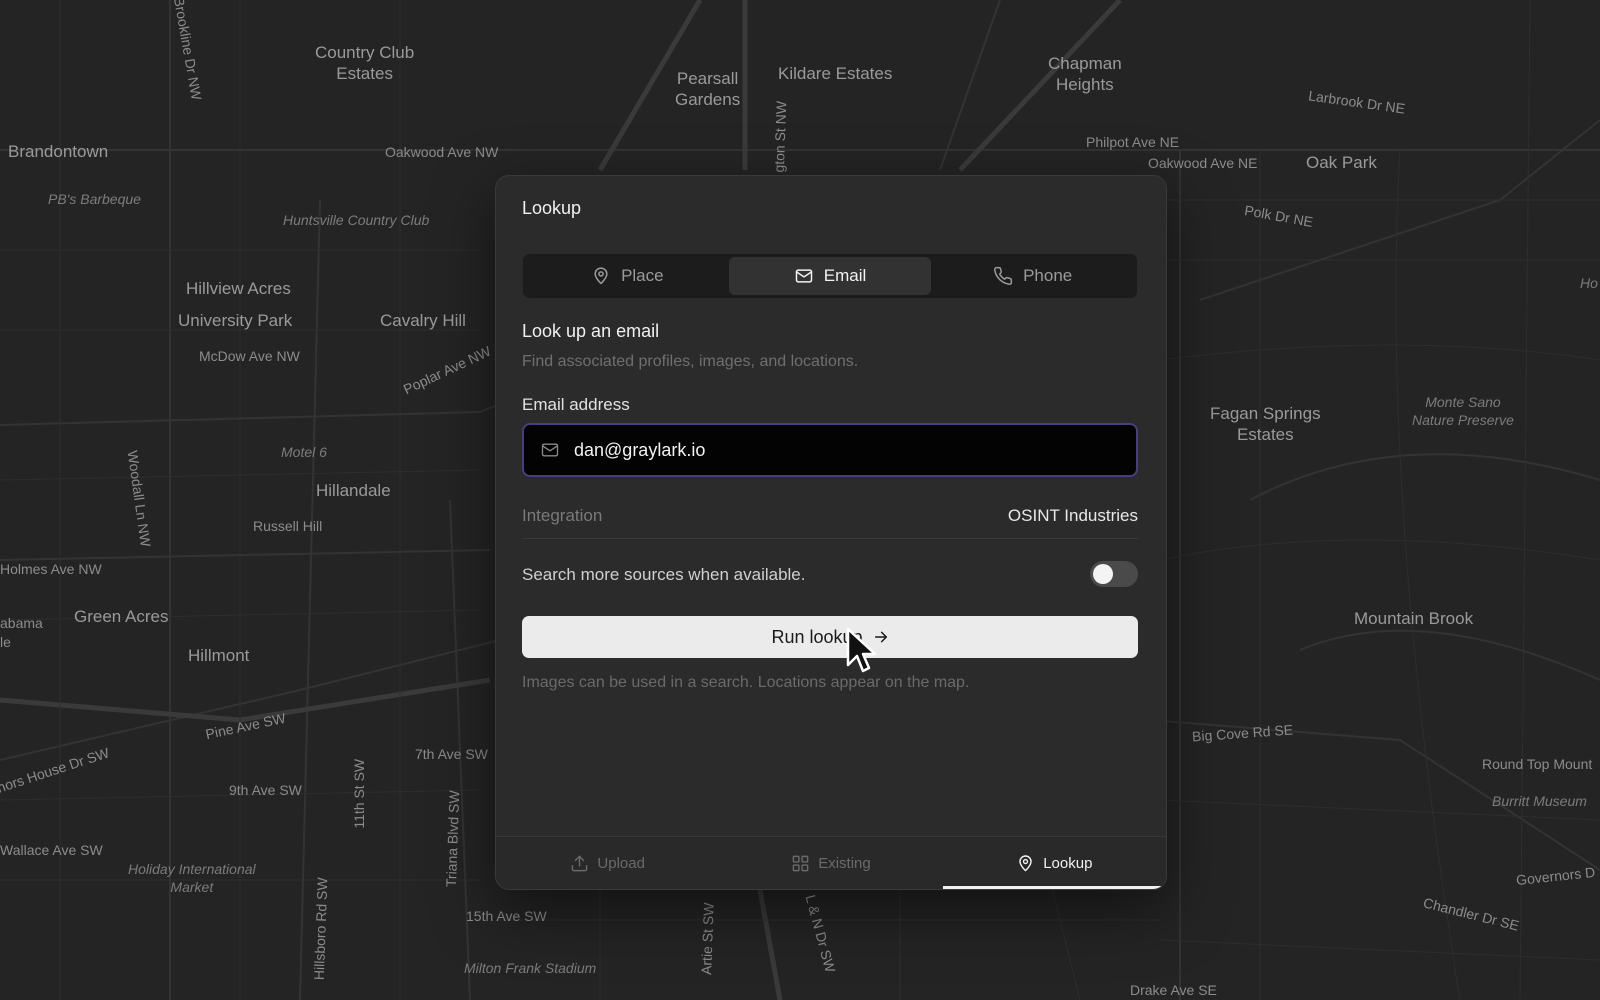  Describe the element at coordinates (249, 356) in the screenshot. I see `map-label: McDow Ave NW` at that location.